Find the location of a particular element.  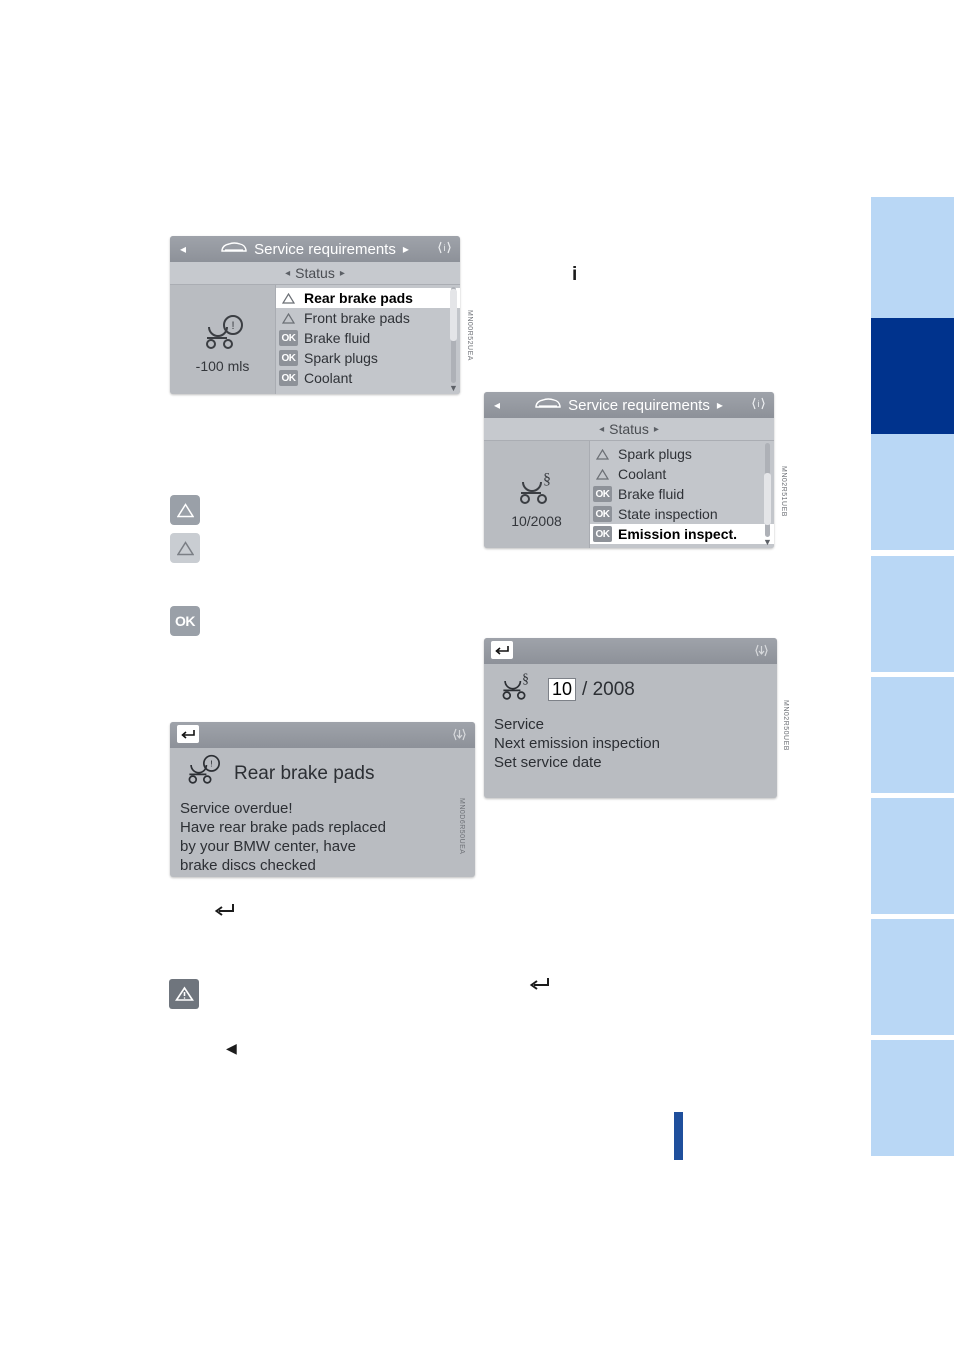

screen1-subbar: ◂ Status ▸ is located at coordinates (315, 273).